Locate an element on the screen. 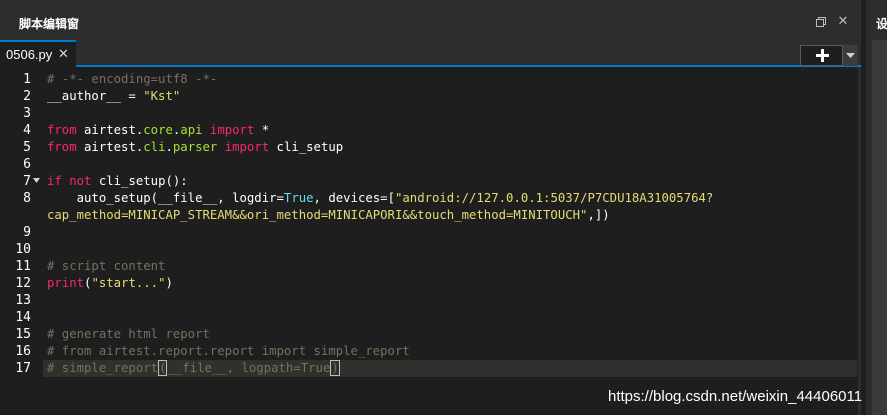  right-panel-title: 设 is located at coordinates (881, 24).